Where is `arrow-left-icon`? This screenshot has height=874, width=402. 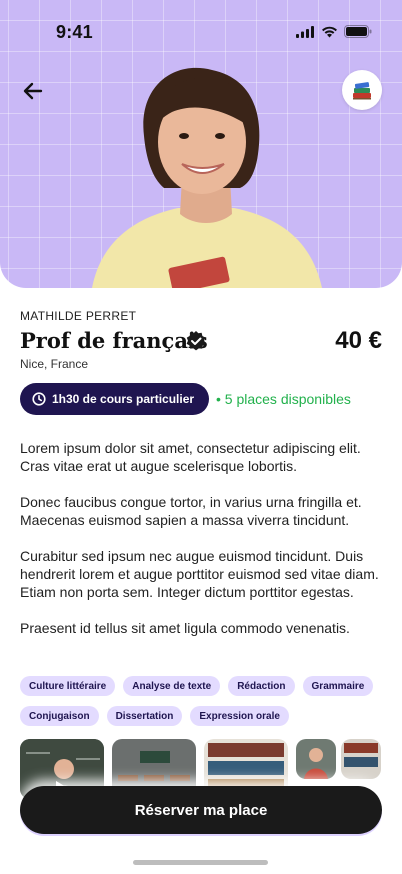 arrow-left-icon is located at coordinates (33, 91).